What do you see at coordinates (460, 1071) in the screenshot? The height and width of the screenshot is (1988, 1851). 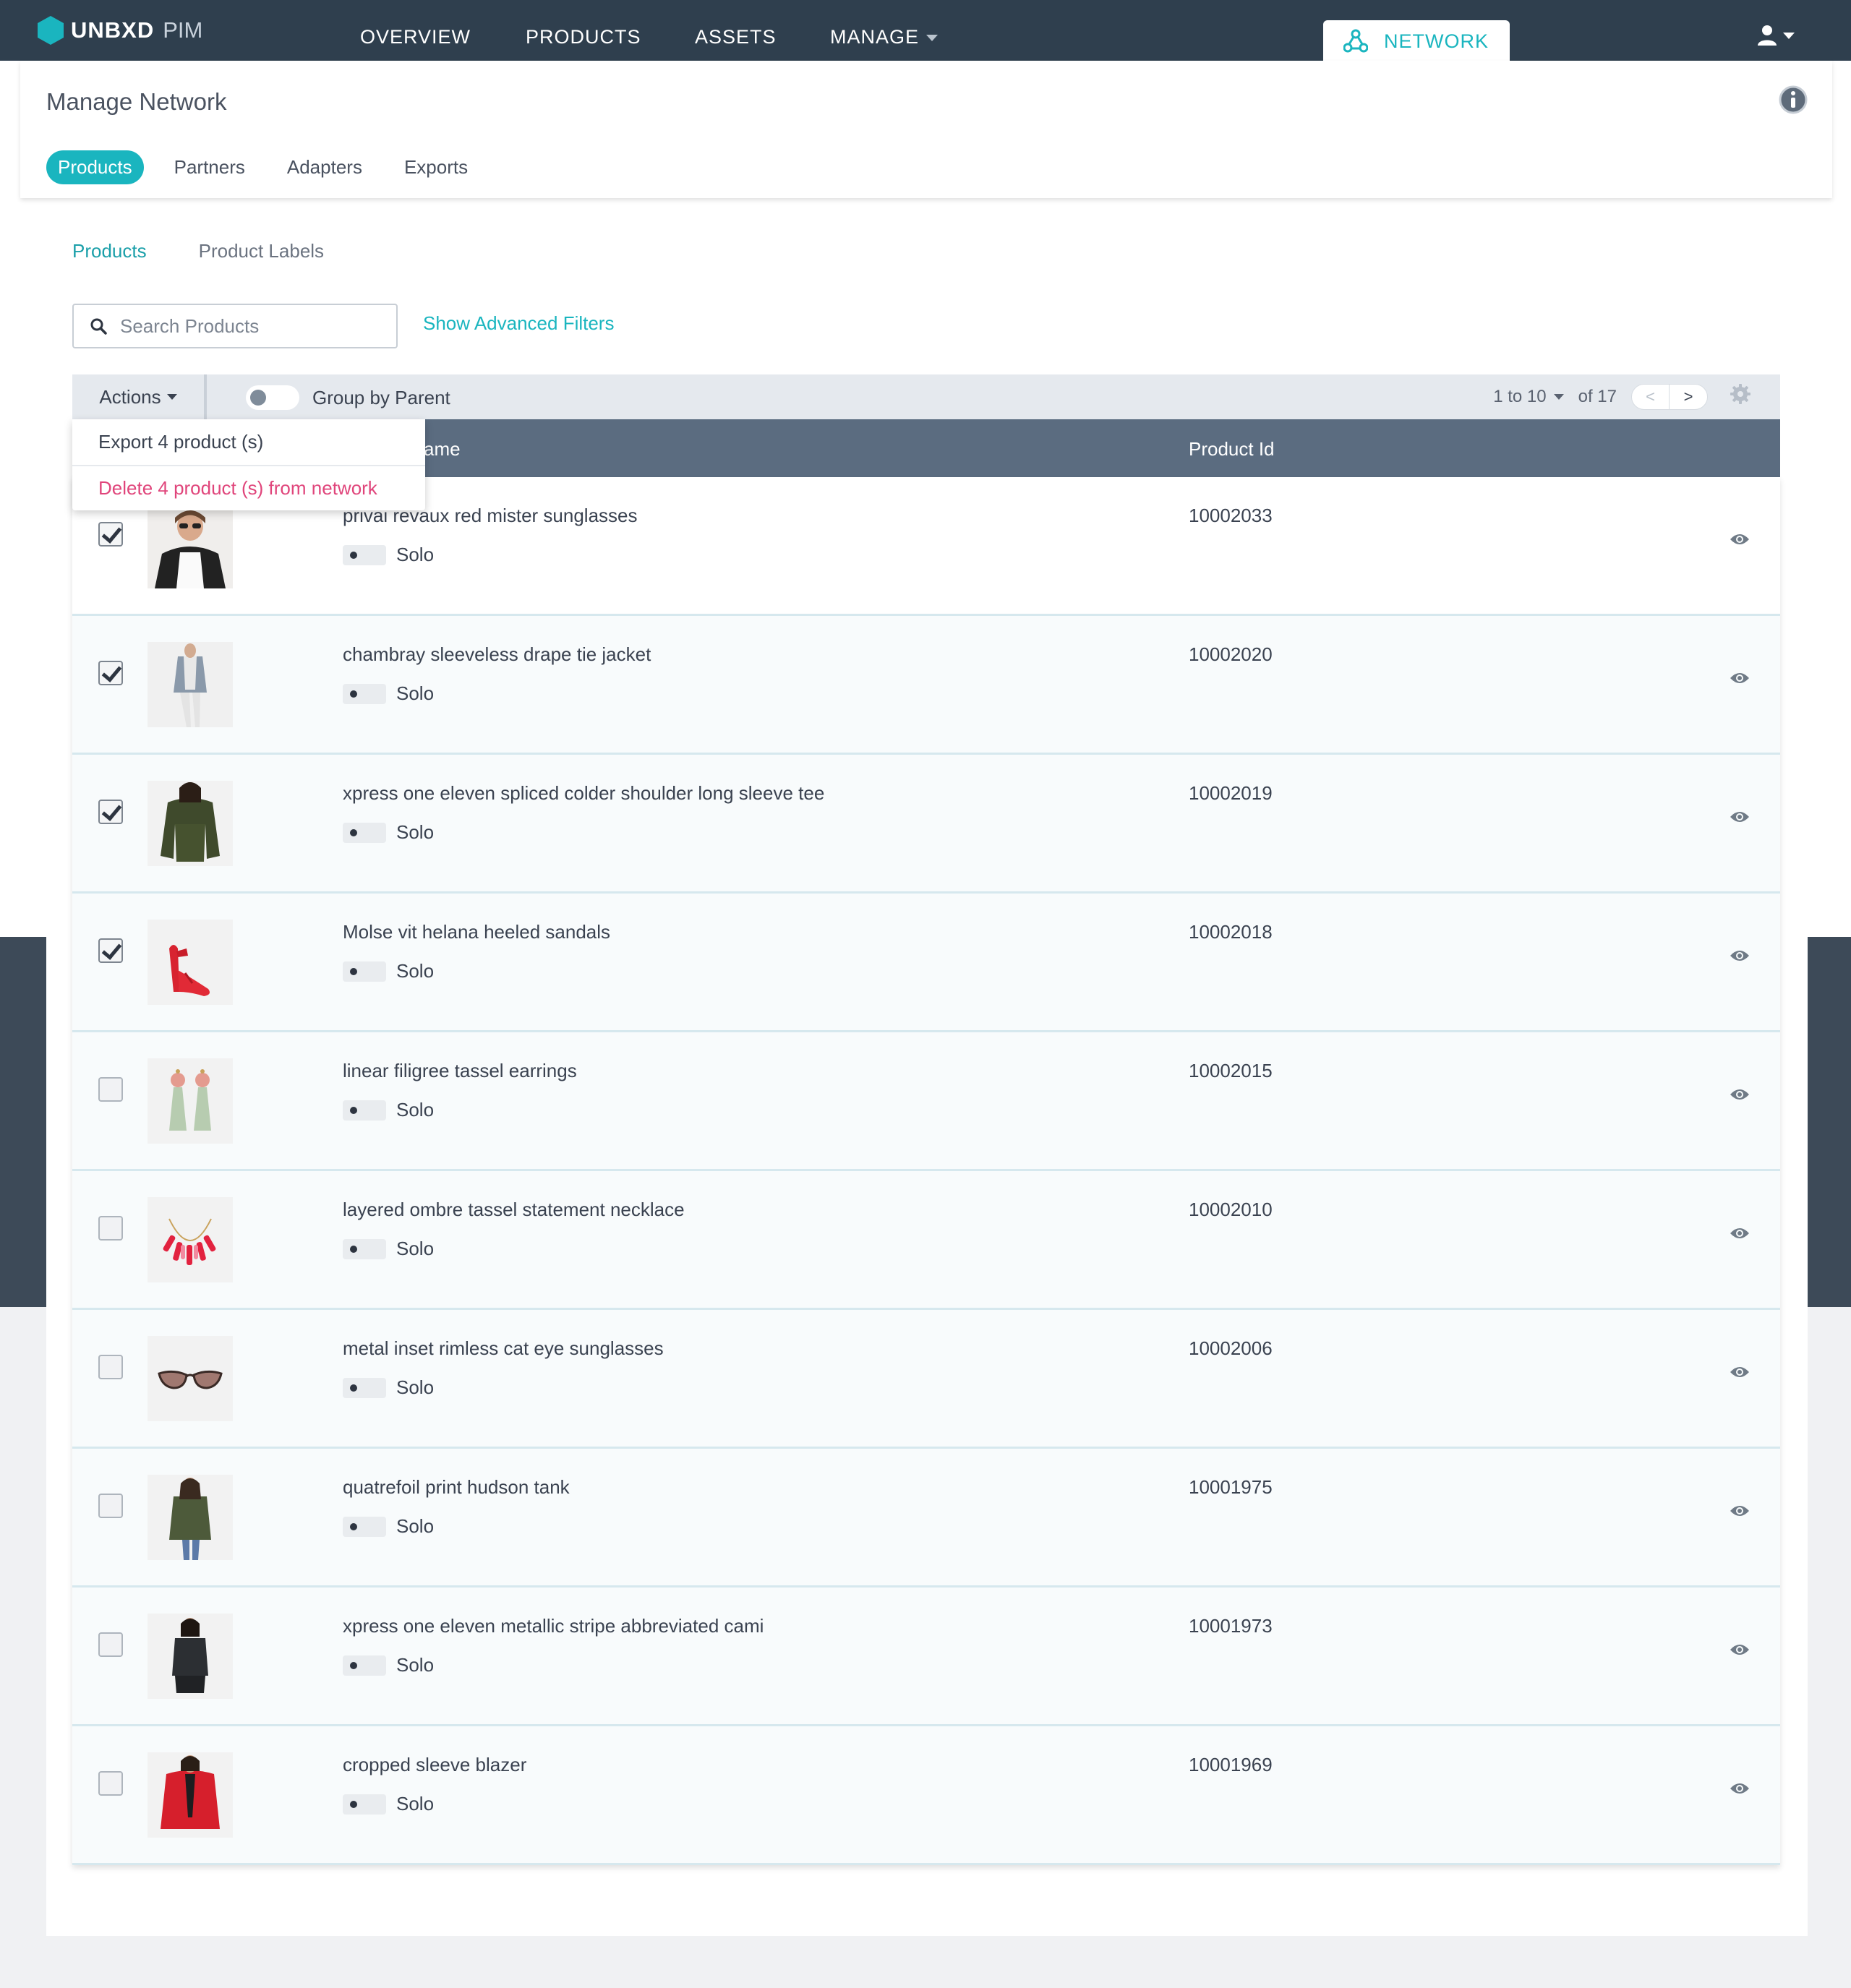 I see `product-name: linear filigree tassel earrings` at bounding box center [460, 1071].